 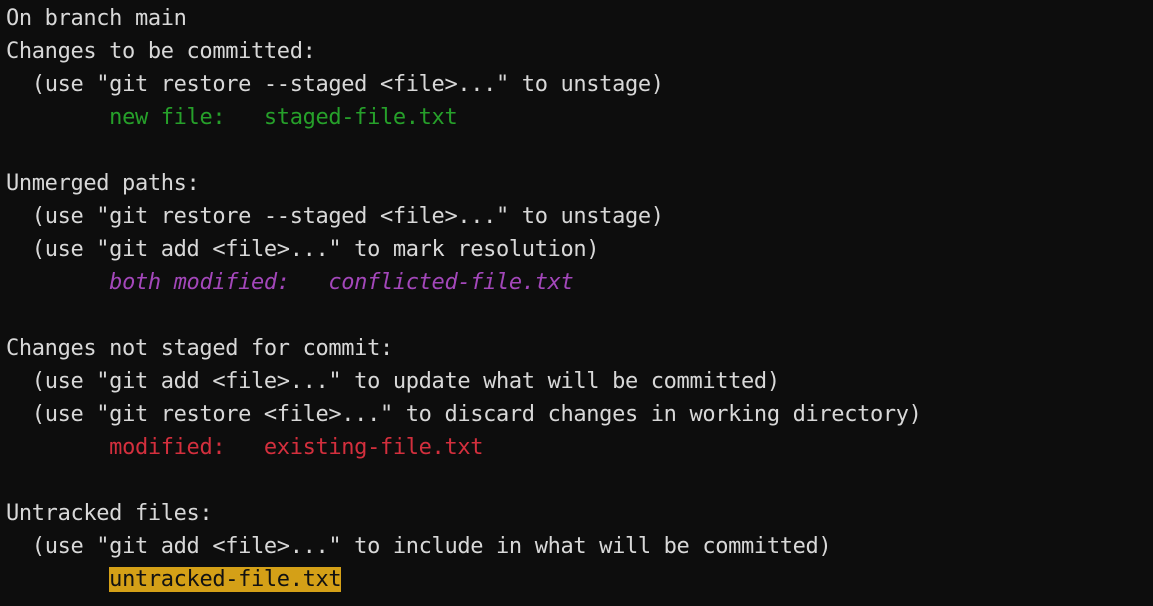 What do you see at coordinates (579, 513) in the screenshot?
I see `terminal-line-untracked-header: Untracked files:` at bounding box center [579, 513].